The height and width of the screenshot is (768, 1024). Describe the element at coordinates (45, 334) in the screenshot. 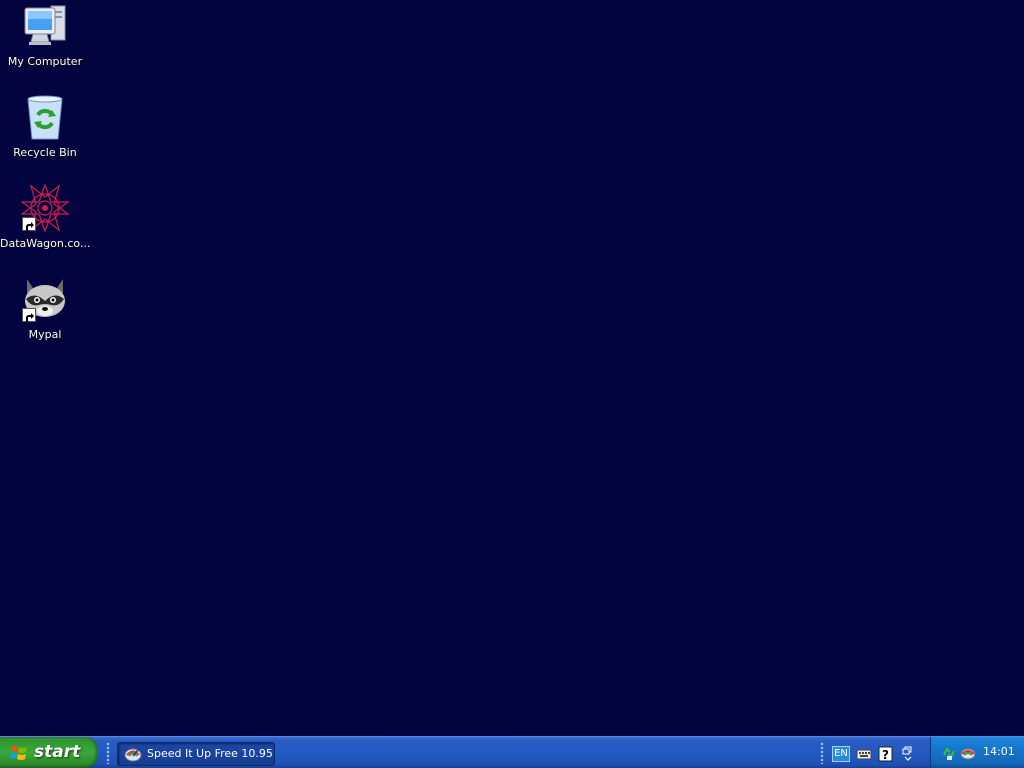

I see `desktop-icon-label: Mypal` at that location.